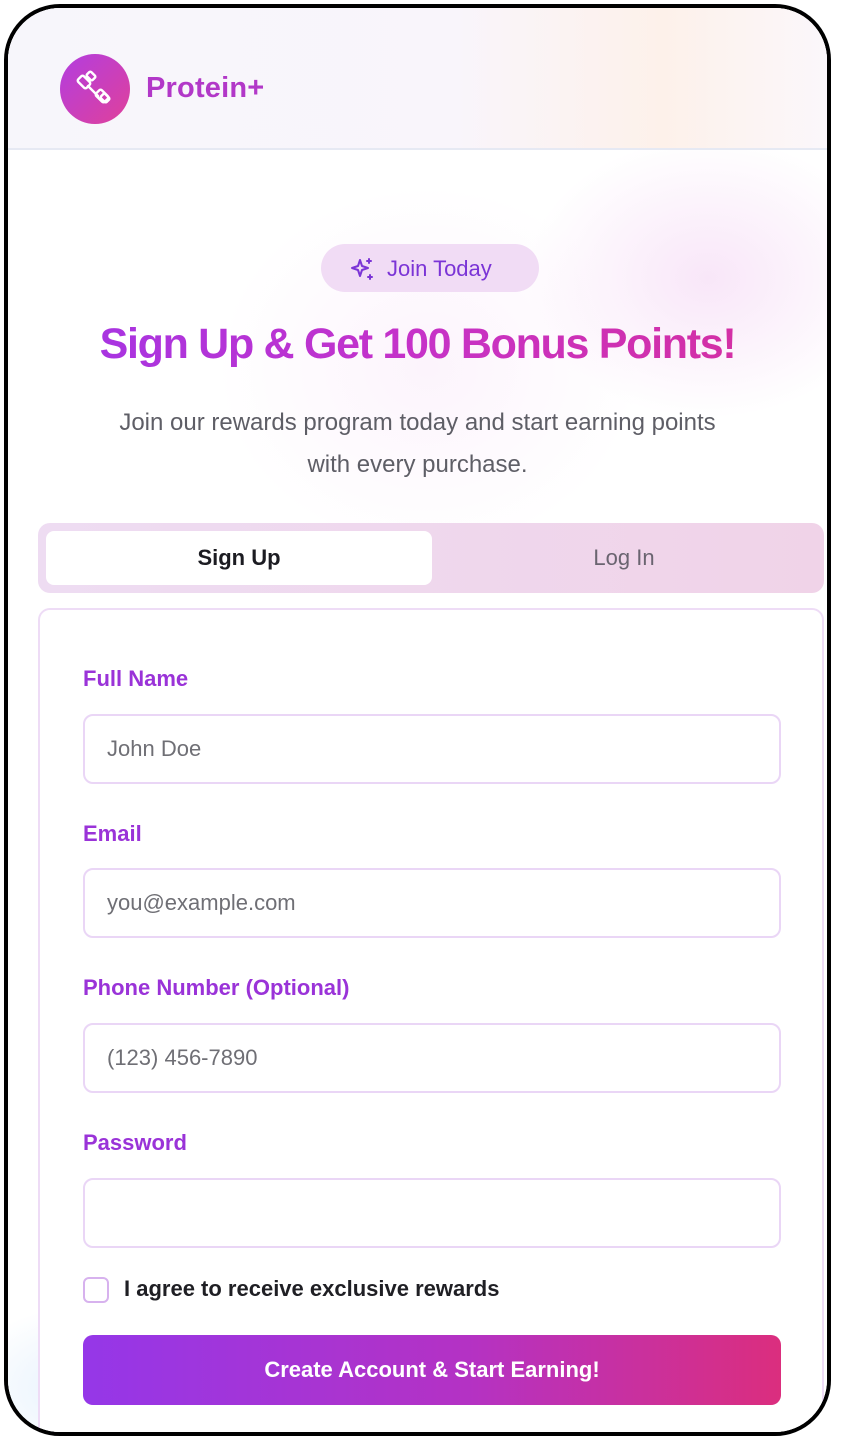 Image resolution: width=843 pixels, height=1448 pixels. What do you see at coordinates (432, 903) in the screenshot?
I see `email-field` at bounding box center [432, 903].